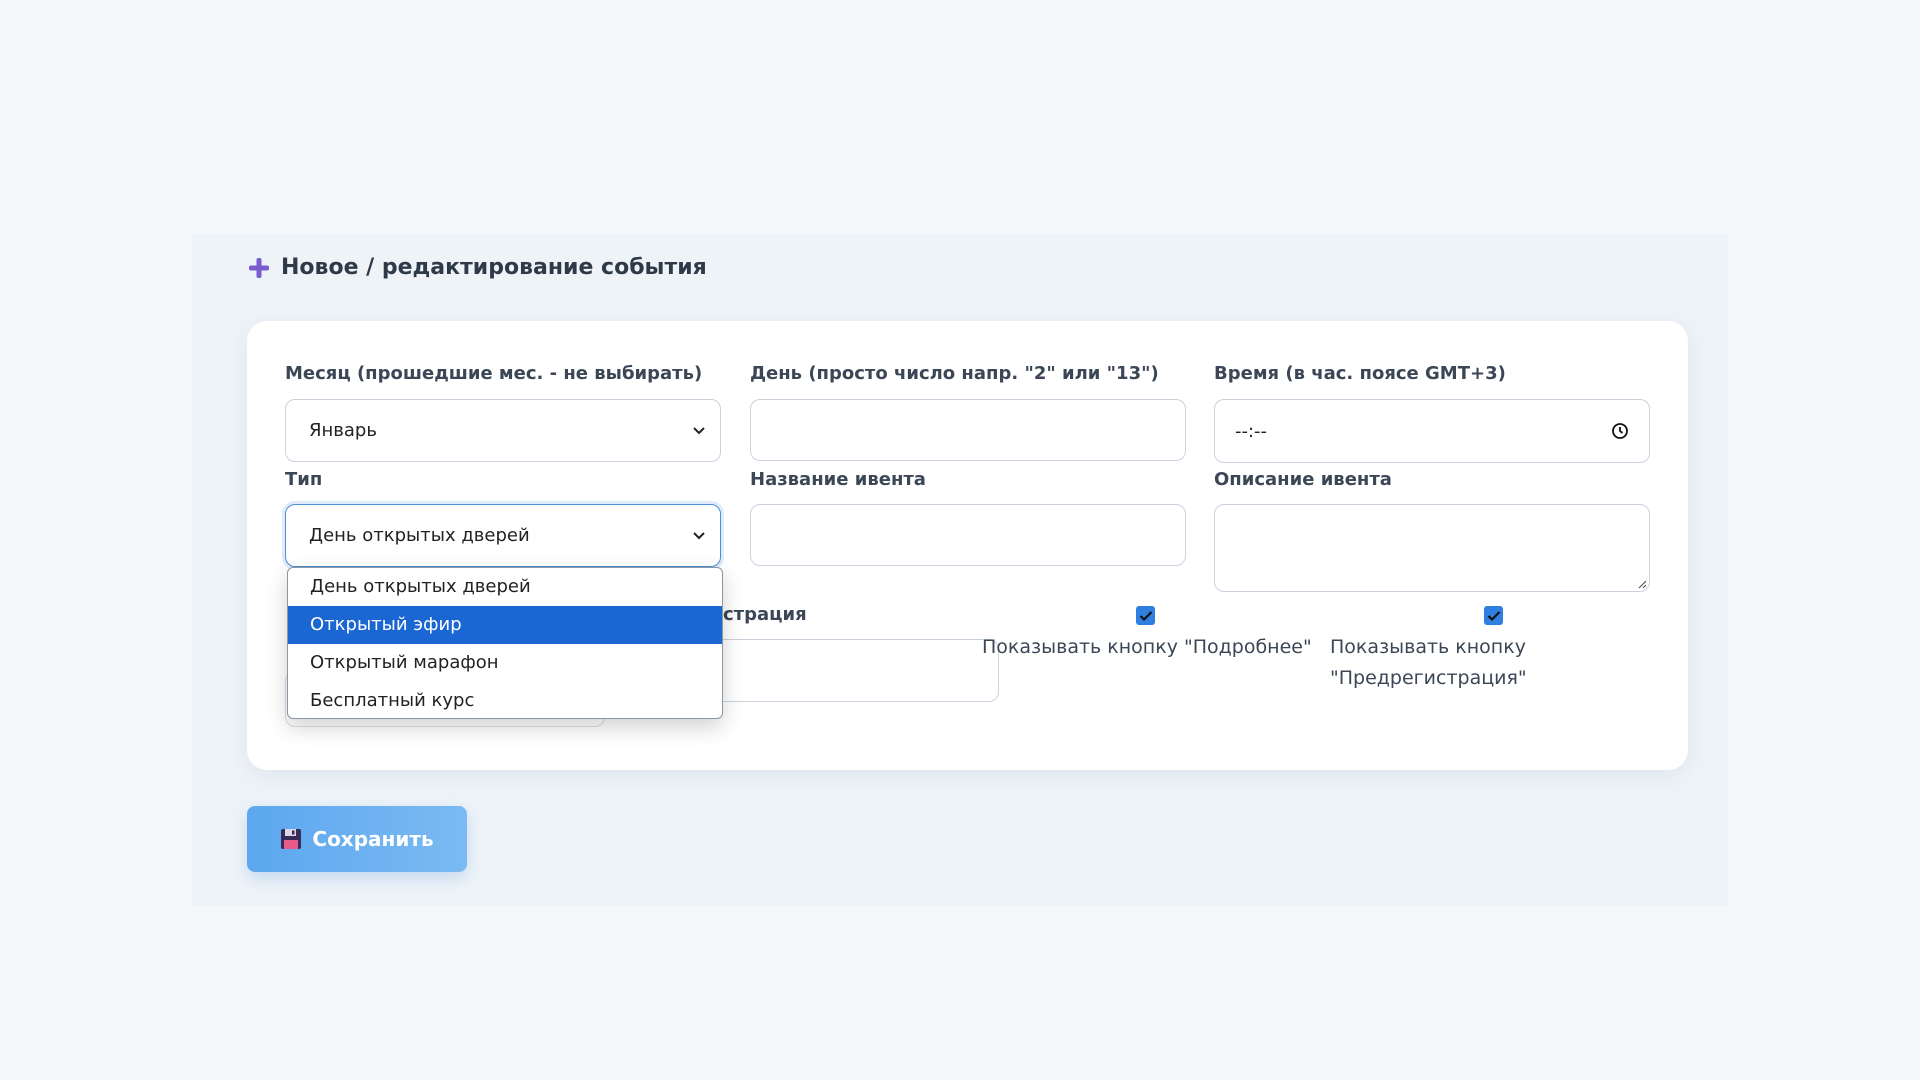 This screenshot has height=1080, width=1920. I want to click on save-button-label: Сохранить, so click(373, 839).